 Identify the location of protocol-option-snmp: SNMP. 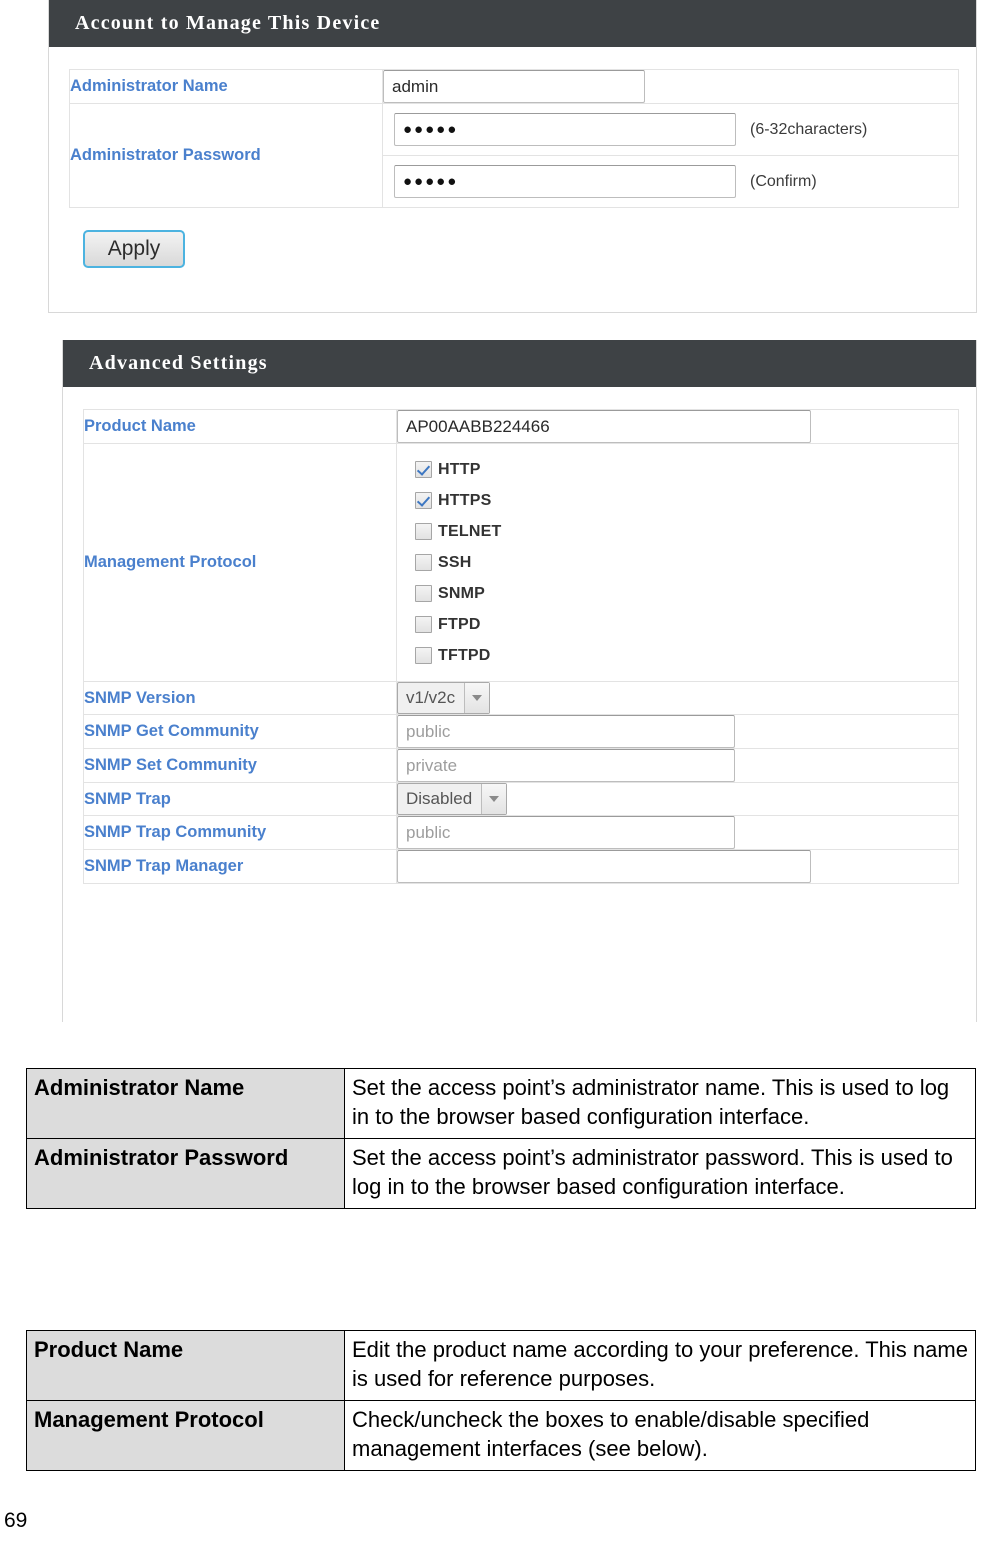
(686, 593).